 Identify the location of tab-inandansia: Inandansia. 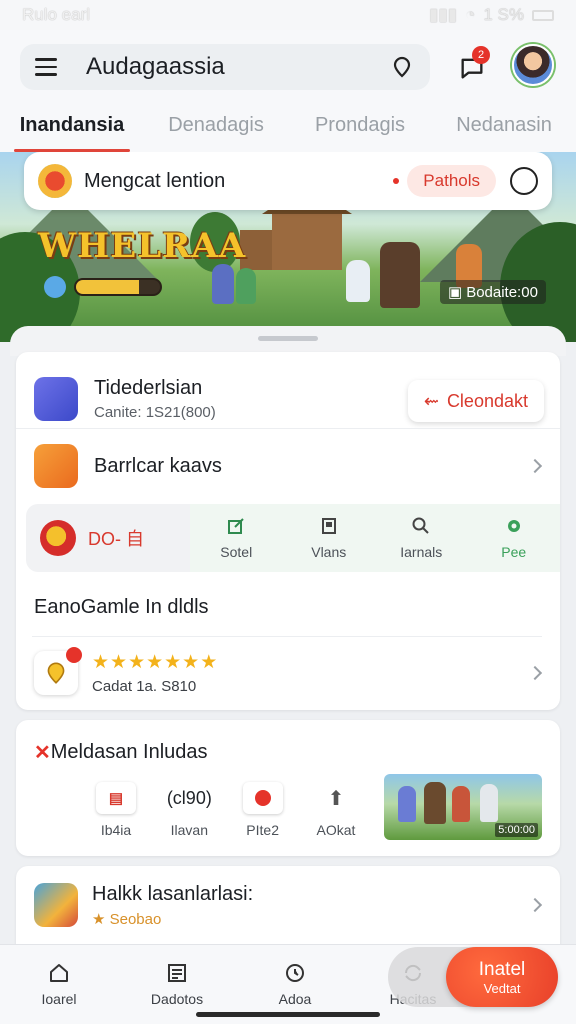
(72, 128).